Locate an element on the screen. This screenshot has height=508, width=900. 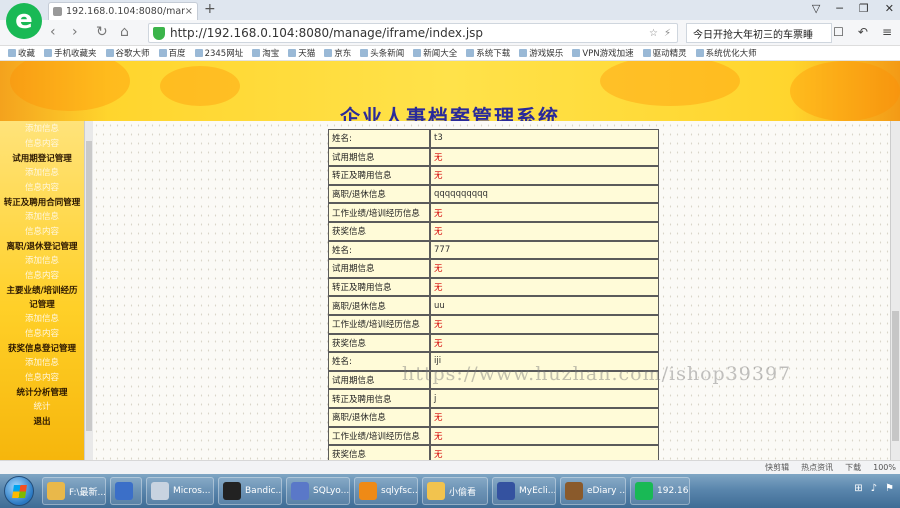
new-tab-button: + is located at coordinates (210, 9).